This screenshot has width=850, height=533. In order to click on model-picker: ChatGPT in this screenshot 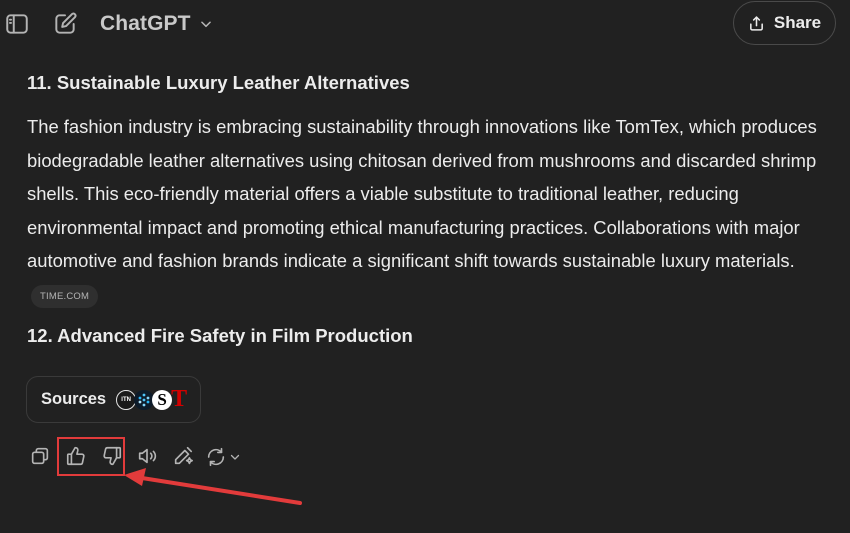, I will do `click(156, 24)`.